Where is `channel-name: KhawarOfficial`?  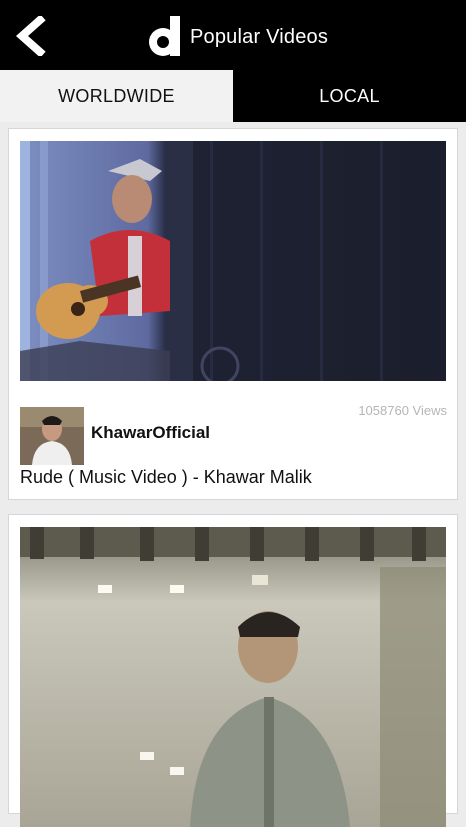
channel-name: KhawarOfficial is located at coordinates (150, 433).